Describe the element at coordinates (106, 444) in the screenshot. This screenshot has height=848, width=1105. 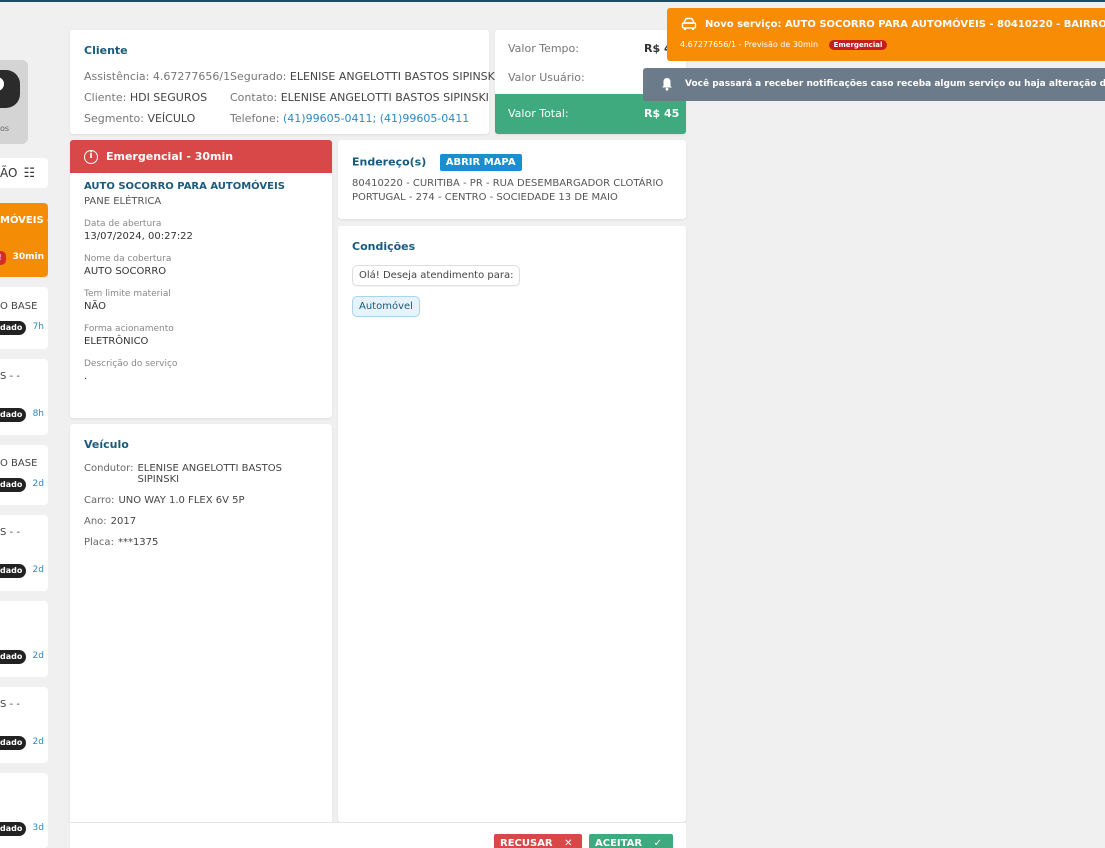
I see `veiculo-title: Veículo` at that location.